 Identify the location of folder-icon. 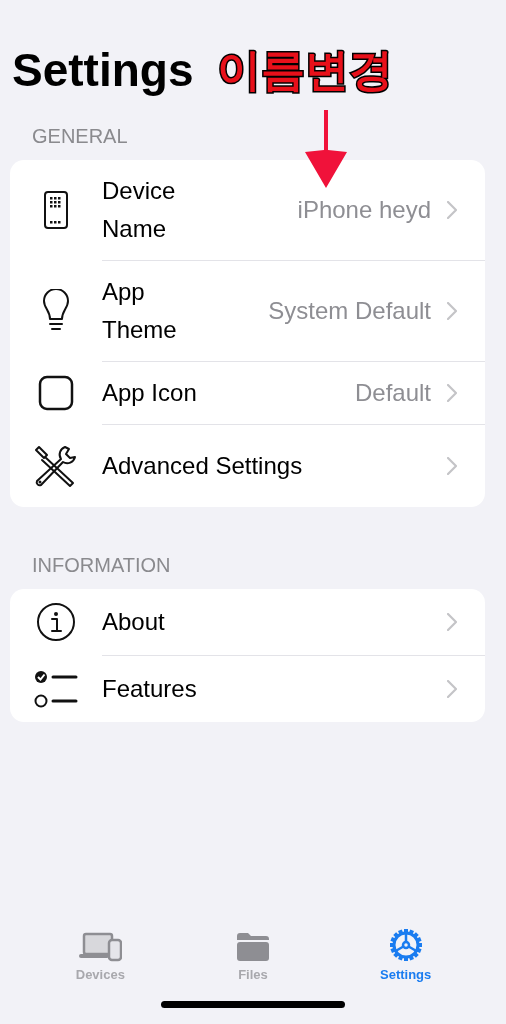
(253, 946).